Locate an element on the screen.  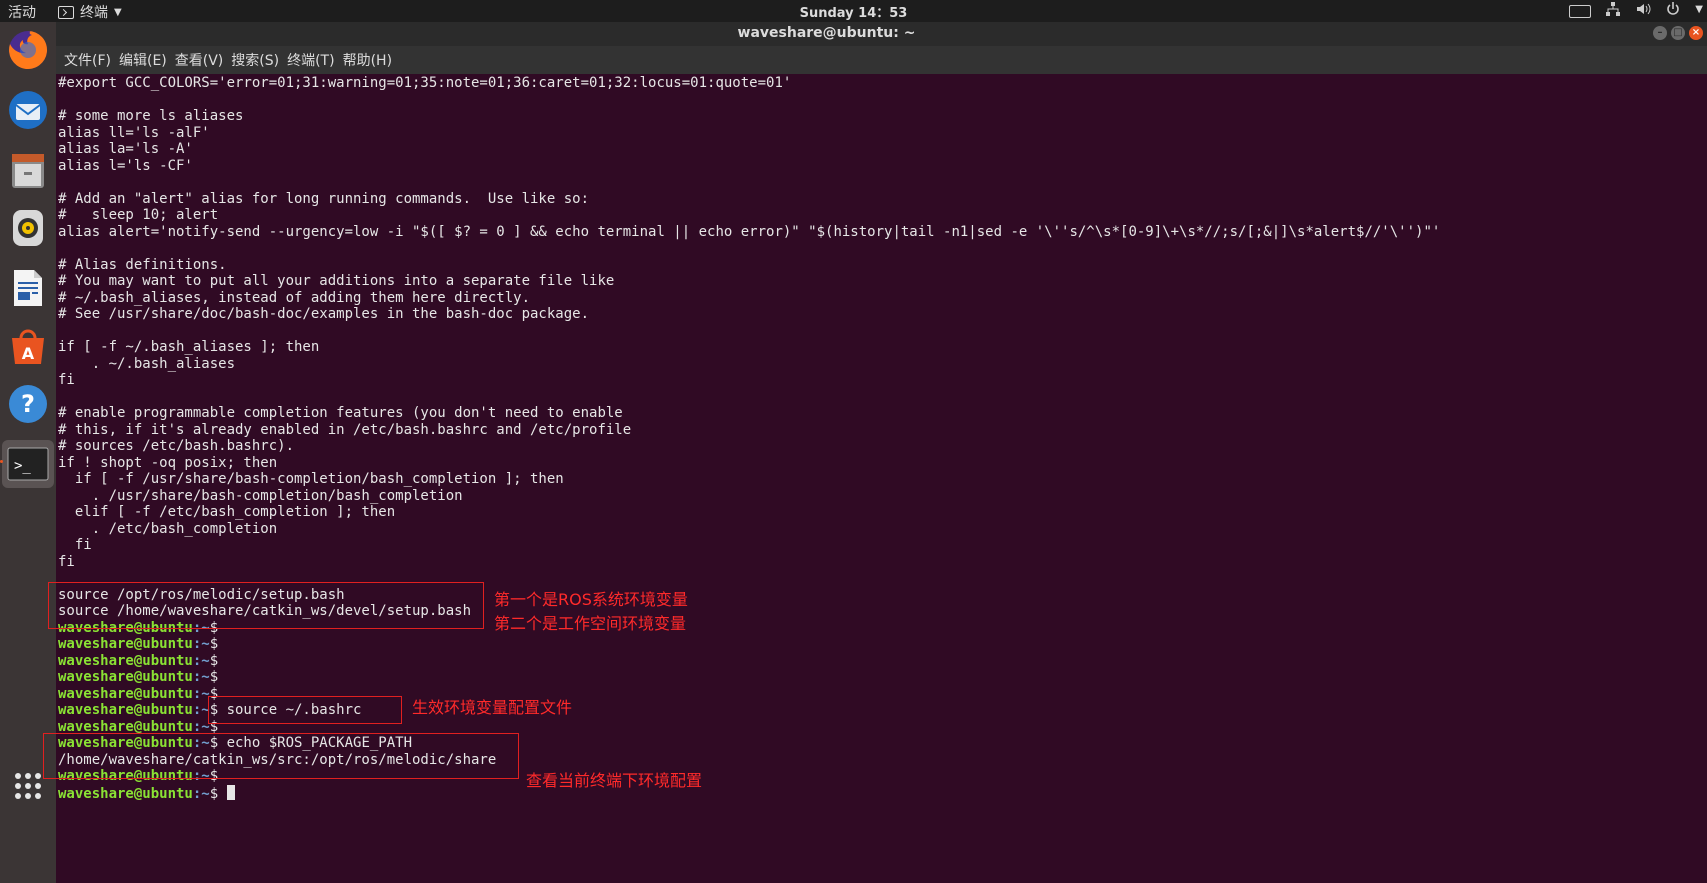
line-text: alias ll='ls -alF' is located at coordinates (134, 132).